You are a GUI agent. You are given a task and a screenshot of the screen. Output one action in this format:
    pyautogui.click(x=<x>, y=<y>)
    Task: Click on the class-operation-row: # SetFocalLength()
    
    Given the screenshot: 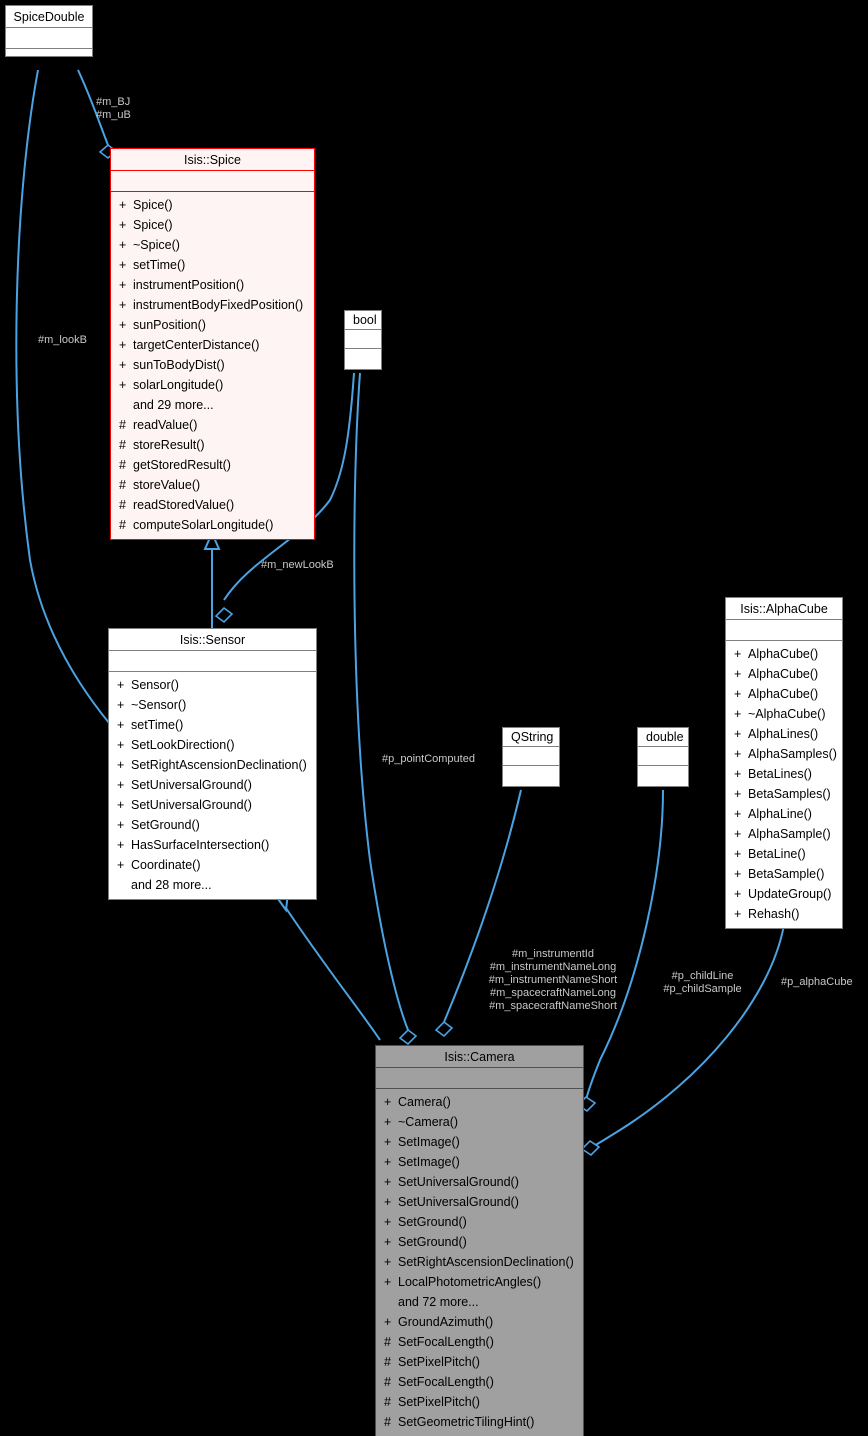 What is the action you would take?
    pyautogui.click(x=479, y=1342)
    